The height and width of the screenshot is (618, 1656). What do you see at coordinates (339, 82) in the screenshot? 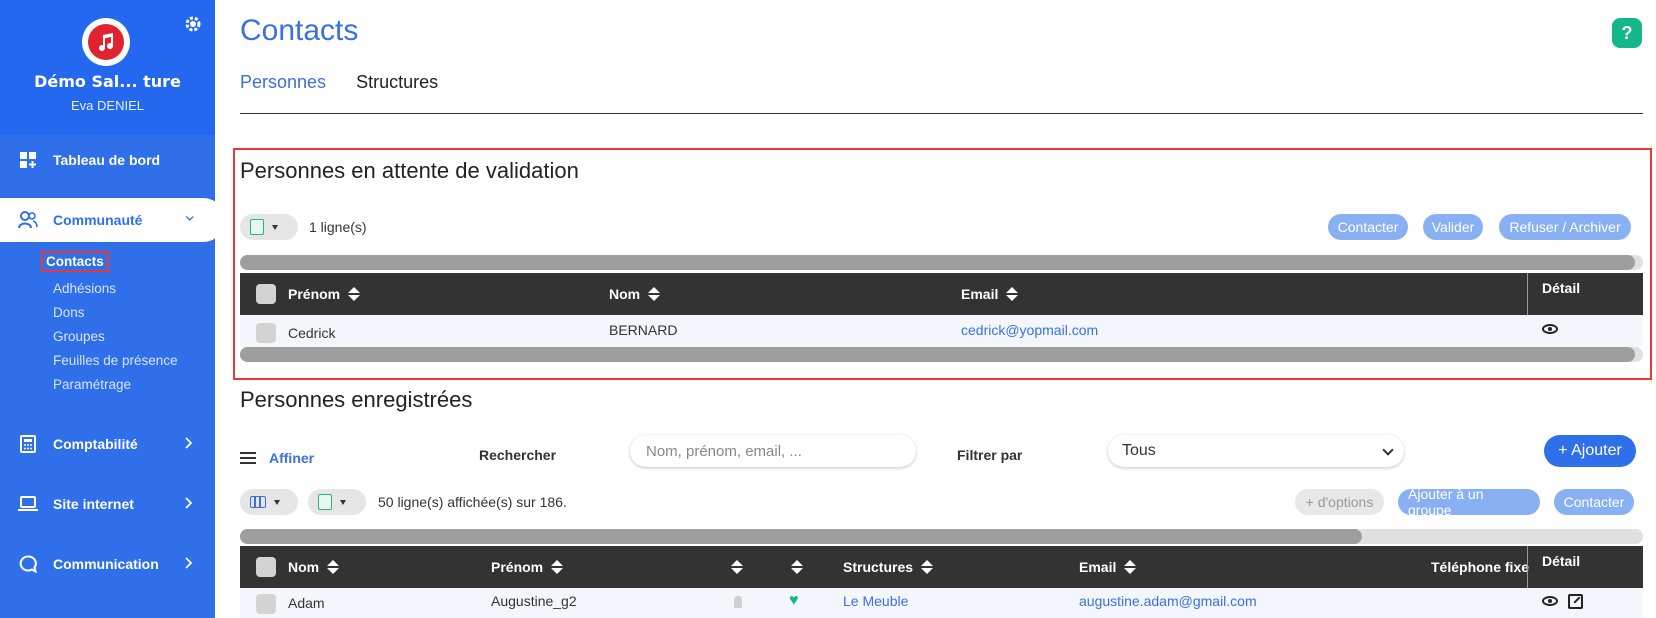
I see `tabs: Personnes Structures` at bounding box center [339, 82].